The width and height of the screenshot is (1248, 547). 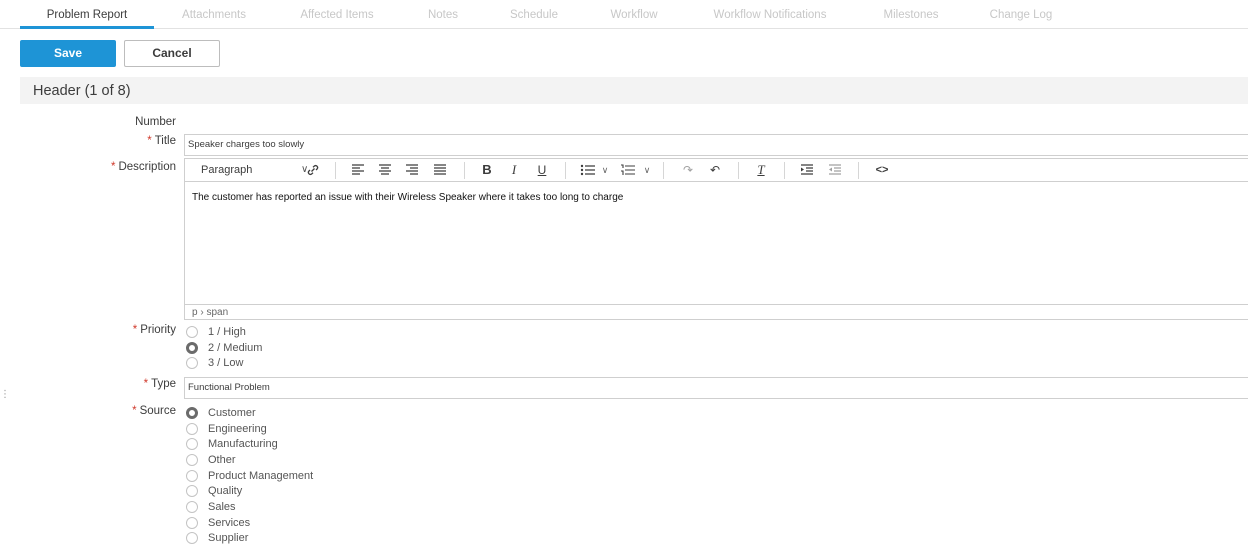 What do you see at coordinates (588, 170) in the screenshot?
I see `bullet-list-icon` at bounding box center [588, 170].